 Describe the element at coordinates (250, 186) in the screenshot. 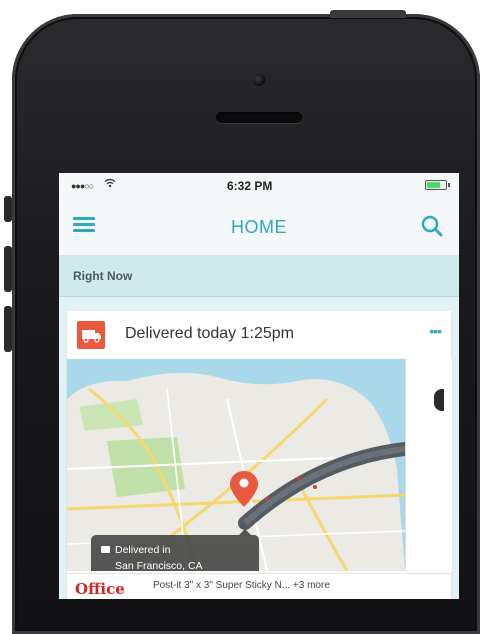

I see `status-time: 6:32 PM` at that location.